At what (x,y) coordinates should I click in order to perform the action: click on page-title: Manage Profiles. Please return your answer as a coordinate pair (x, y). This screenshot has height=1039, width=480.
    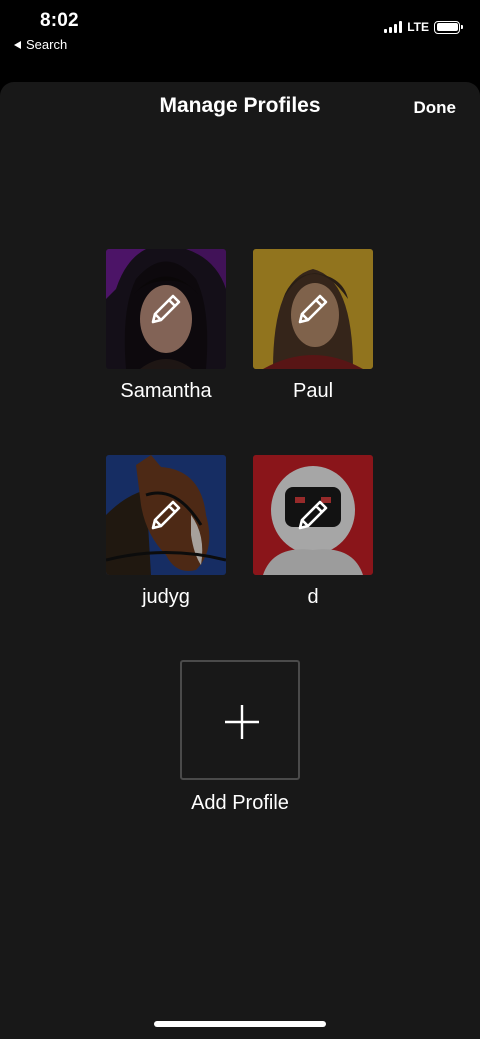
    Looking at the image, I should click on (240, 105).